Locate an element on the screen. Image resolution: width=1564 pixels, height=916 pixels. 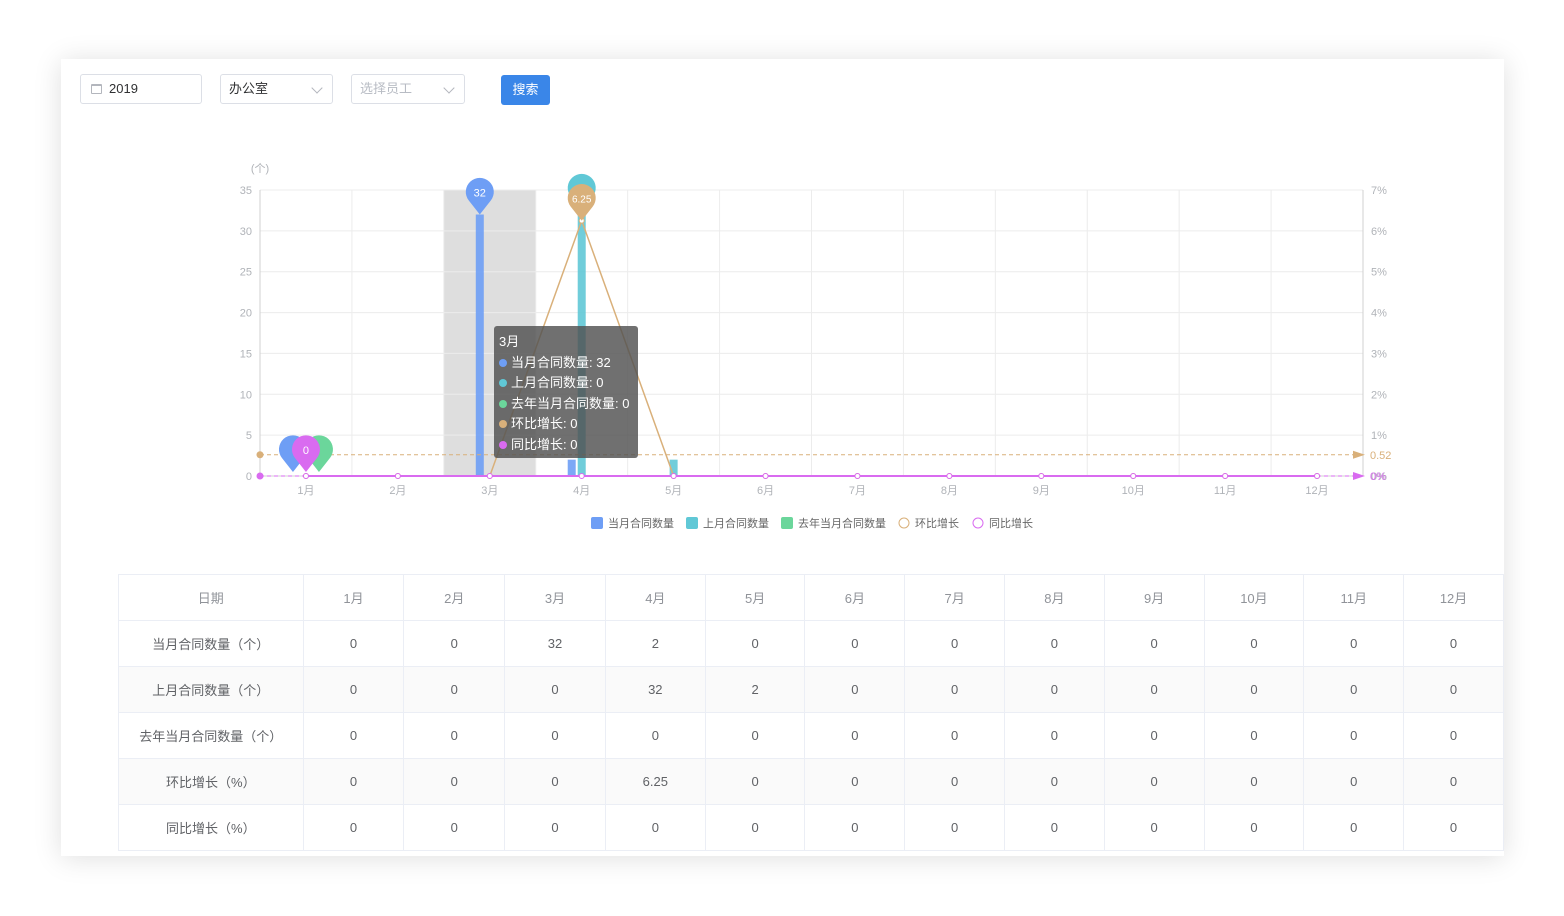
table-header-row: 日期 1月 2月 3月 4月 5月 6月 7月 8月 9月 10月 11月 12月 is located at coordinates (811, 597).